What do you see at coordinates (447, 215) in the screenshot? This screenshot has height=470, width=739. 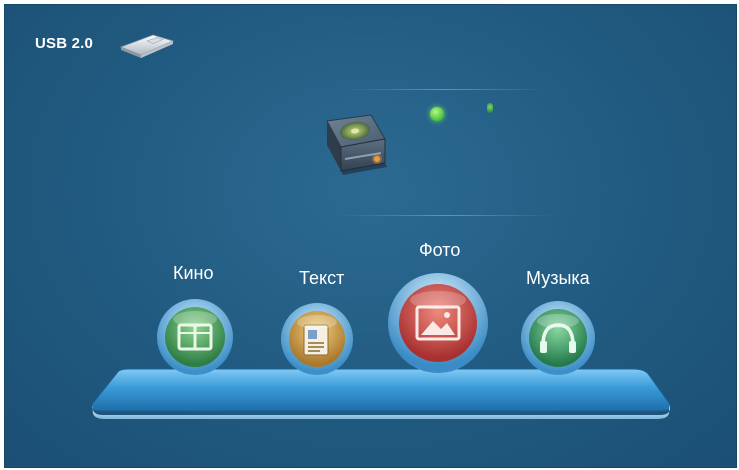 I see `bottom-divider` at bounding box center [447, 215].